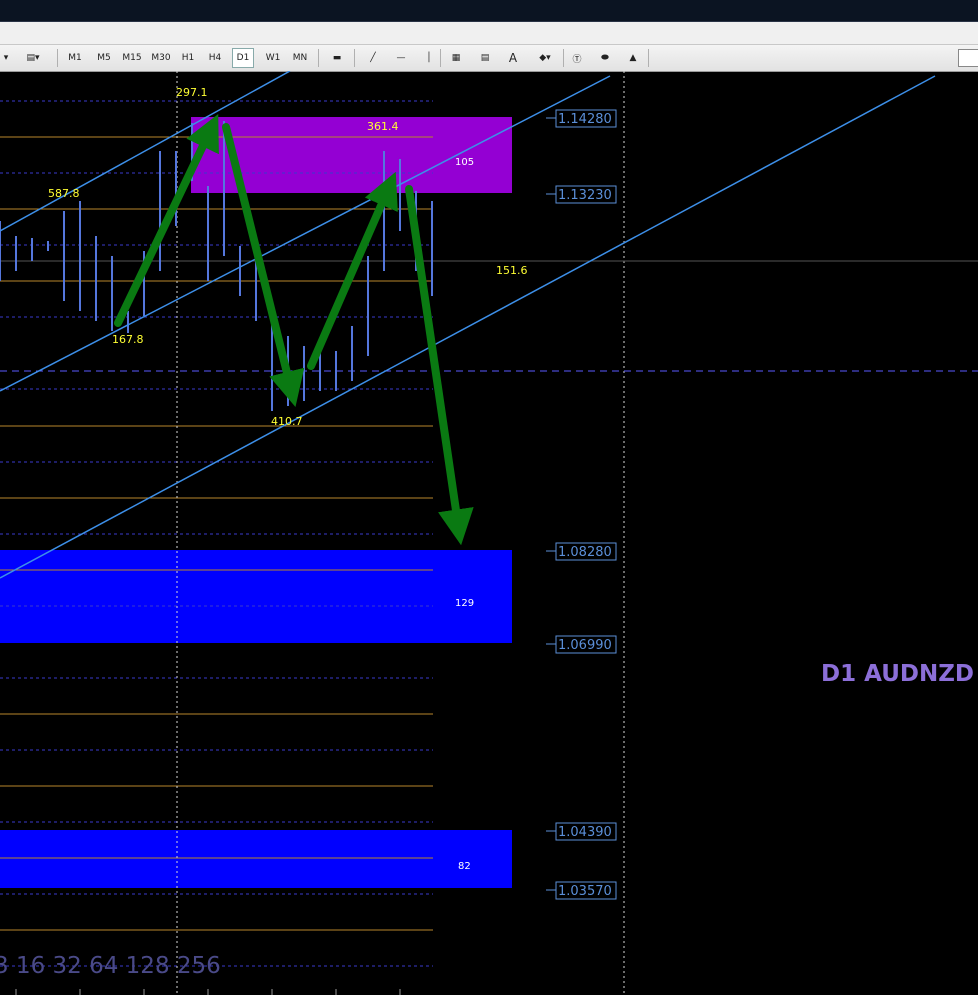 Image resolution: width=978 pixels, height=995 pixels. I want to click on timeframe-button-m1: M1, so click(75, 58).